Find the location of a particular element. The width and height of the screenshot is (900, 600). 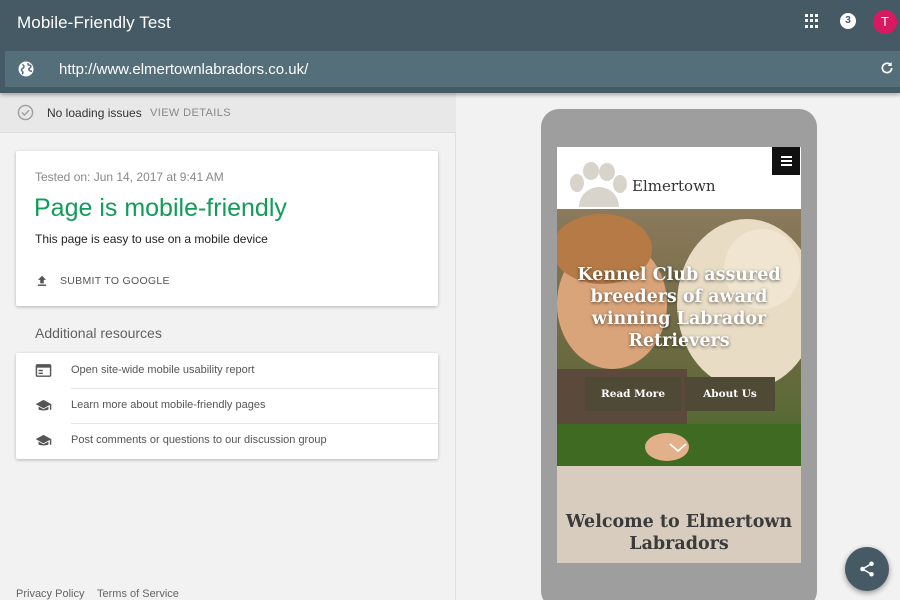

hamburger-menu-icon is located at coordinates (786, 161).